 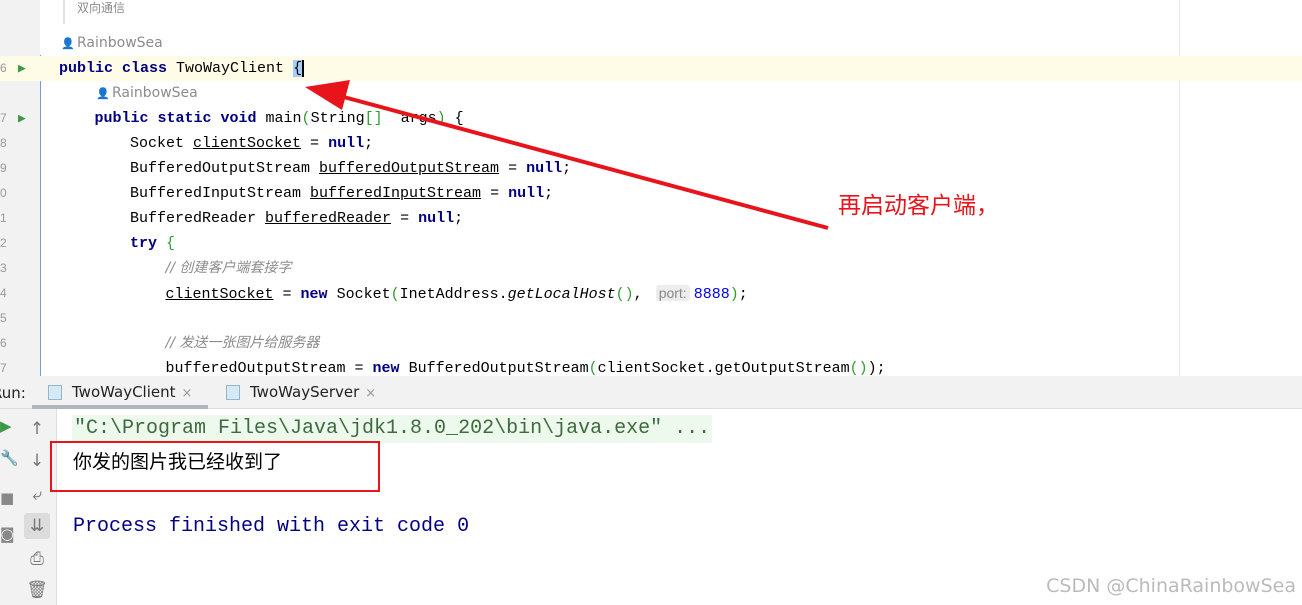 What do you see at coordinates (567, 155) in the screenshot?
I see `annotation-arrow` at bounding box center [567, 155].